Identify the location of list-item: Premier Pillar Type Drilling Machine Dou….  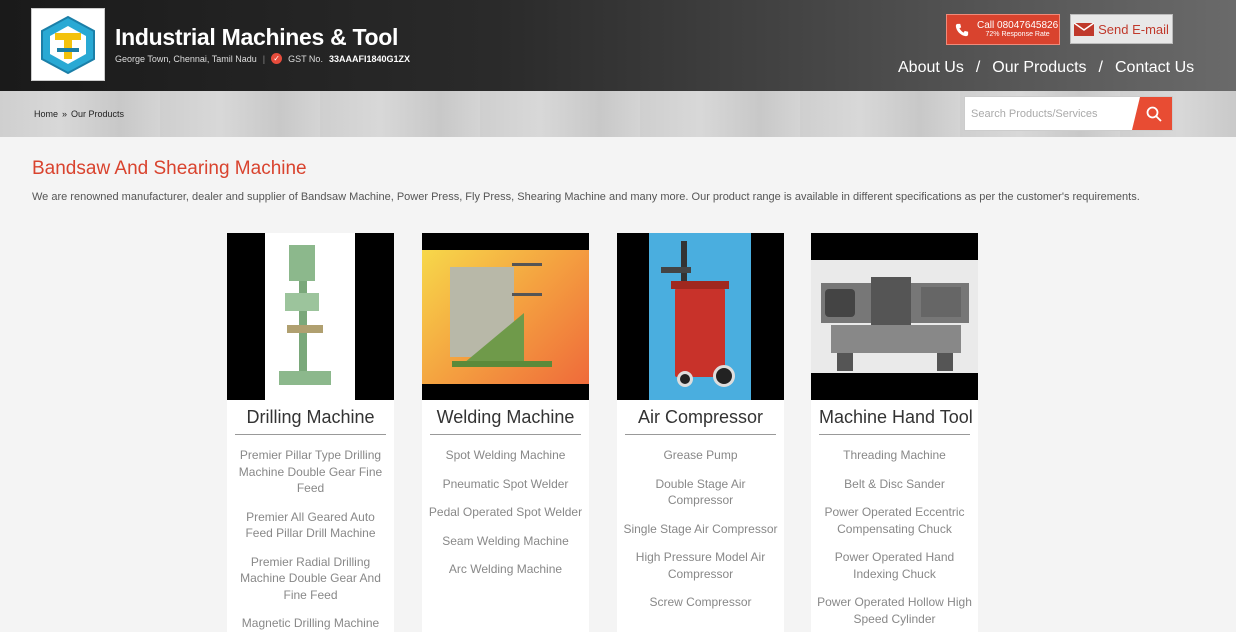
(310, 472).